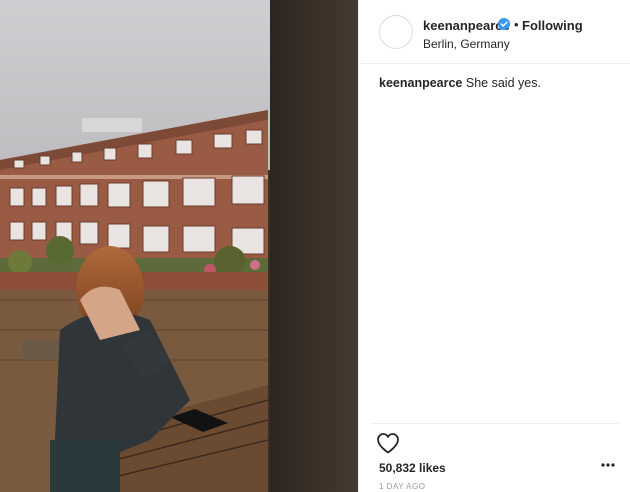 This screenshot has width=630, height=492. What do you see at coordinates (466, 25) in the screenshot?
I see `post-username: keenanpearce` at bounding box center [466, 25].